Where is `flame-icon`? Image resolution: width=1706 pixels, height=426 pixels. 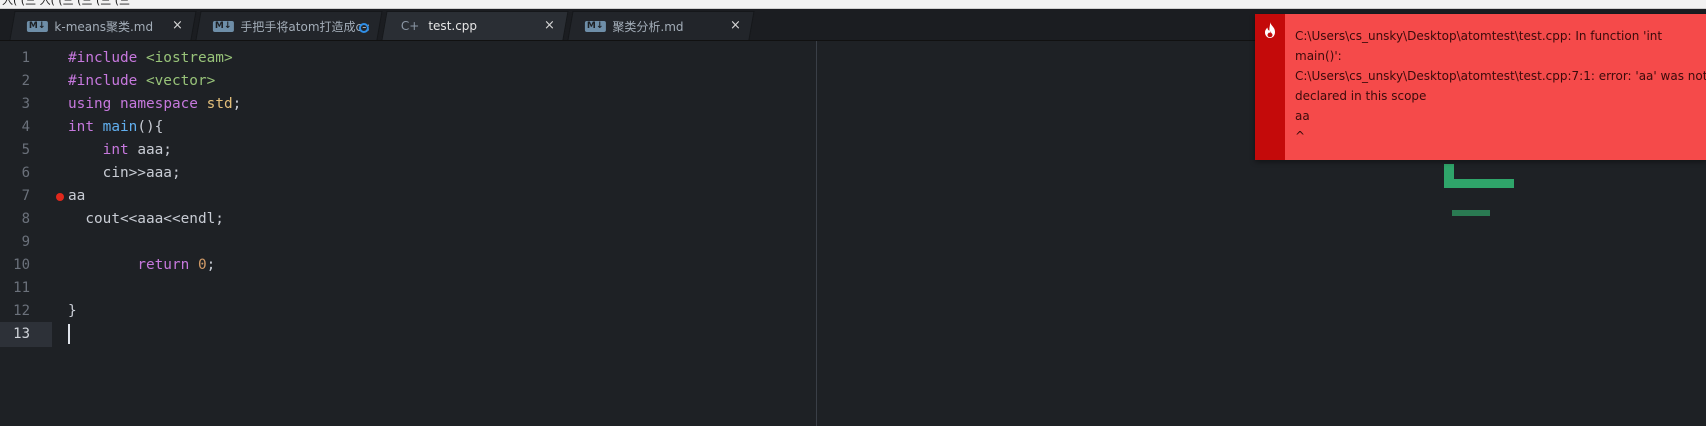
flame-icon is located at coordinates (1270, 30).